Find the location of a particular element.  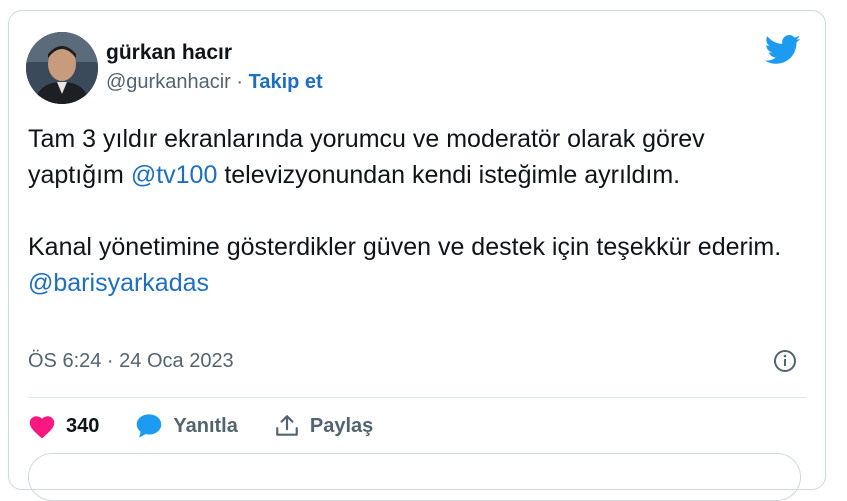

follow-button: Takip et is located at coordinates (286, 82).